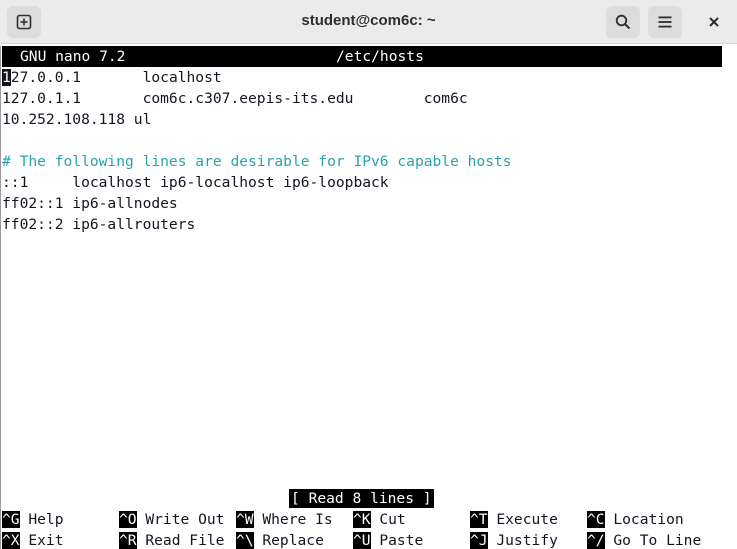 Image resolution: width=737 pixels, height=549 pixels. I want to click on search-button, so click(623, 22).